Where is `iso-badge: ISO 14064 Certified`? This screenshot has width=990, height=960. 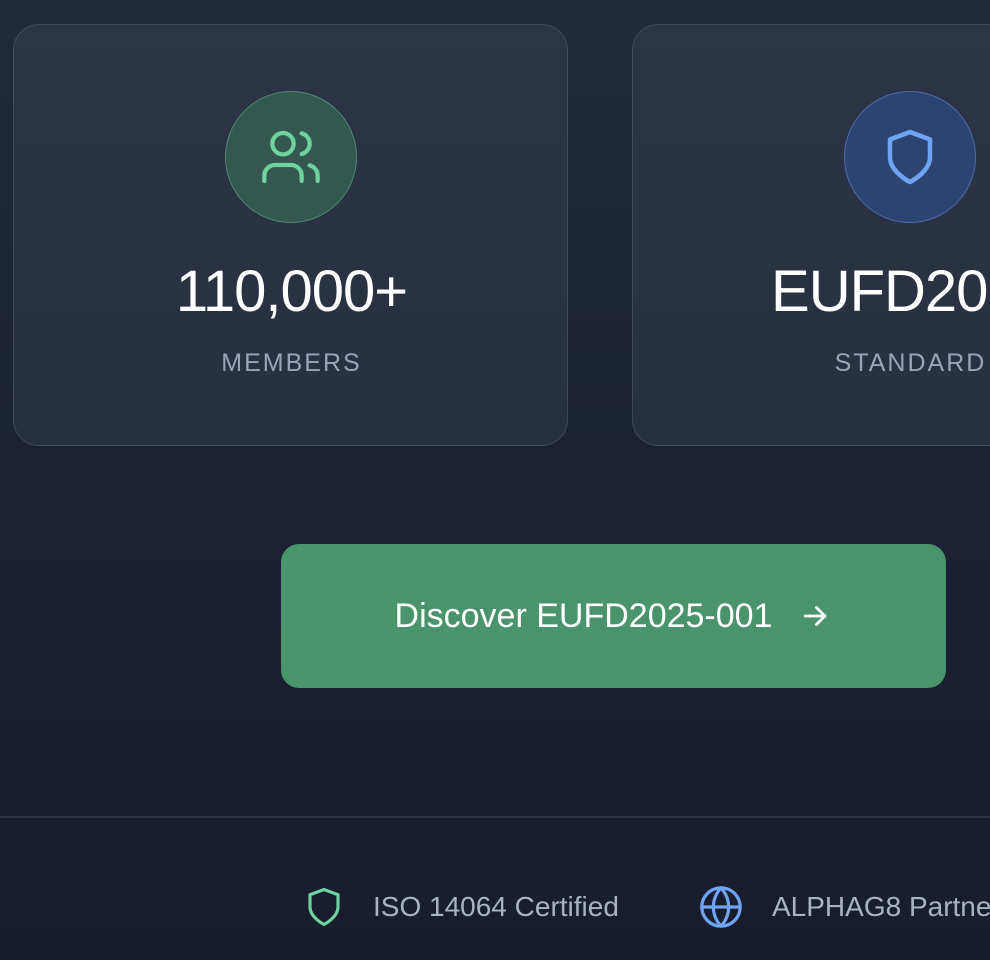
iso-badge: ISO 14064 Certified is located at coordinates (461, 907).